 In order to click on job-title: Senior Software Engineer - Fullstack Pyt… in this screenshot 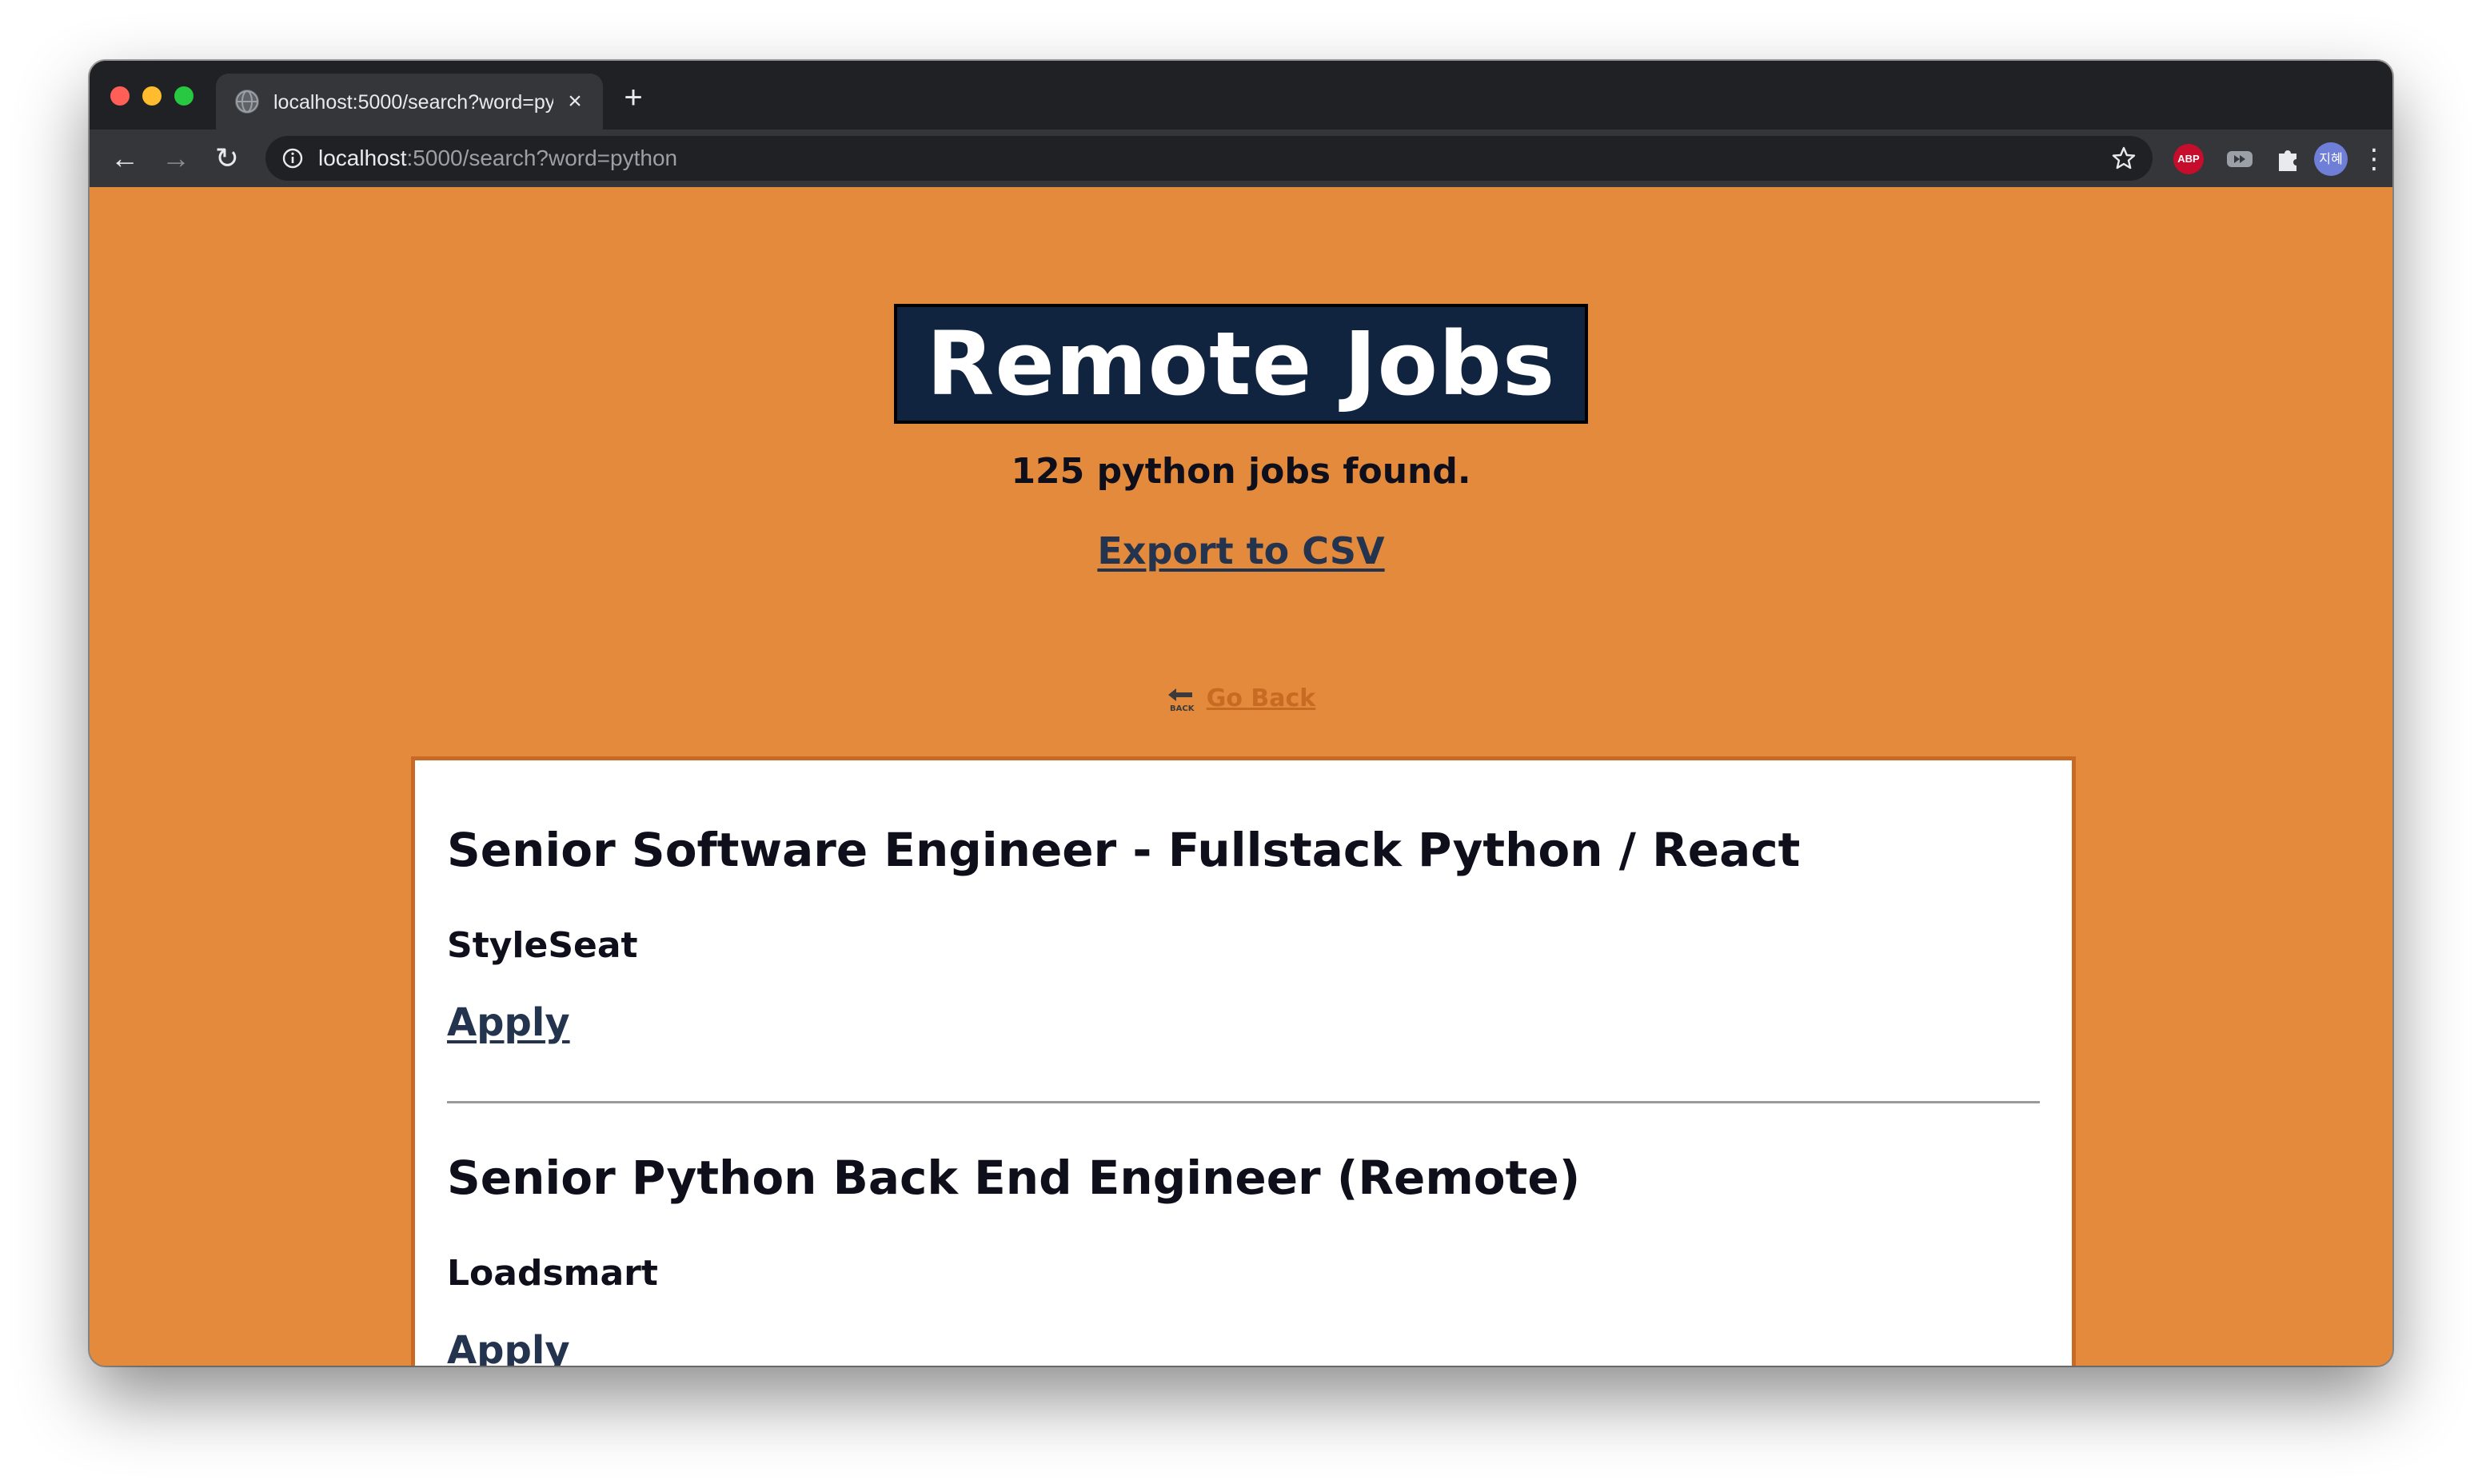, I will do `click(1124, 850)`.